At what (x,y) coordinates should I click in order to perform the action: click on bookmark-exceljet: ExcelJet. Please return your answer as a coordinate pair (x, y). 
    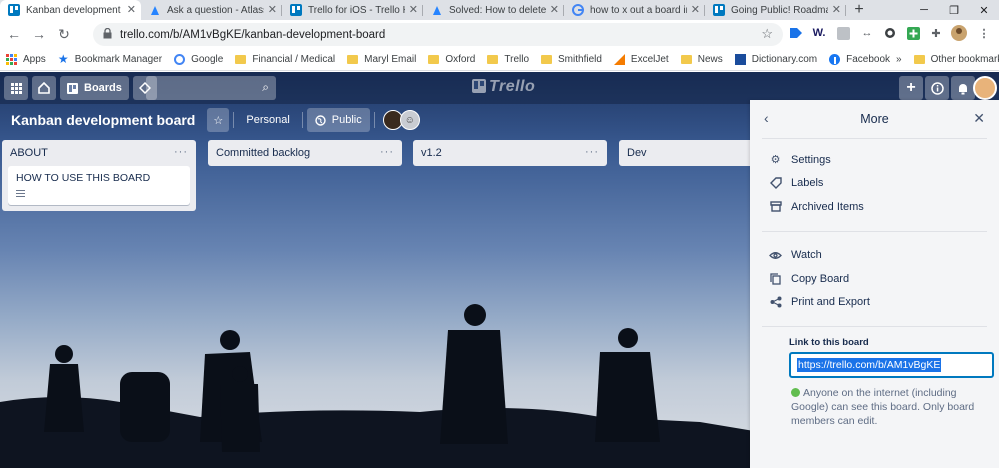
    Looking at the image, I should click on (641, 59).